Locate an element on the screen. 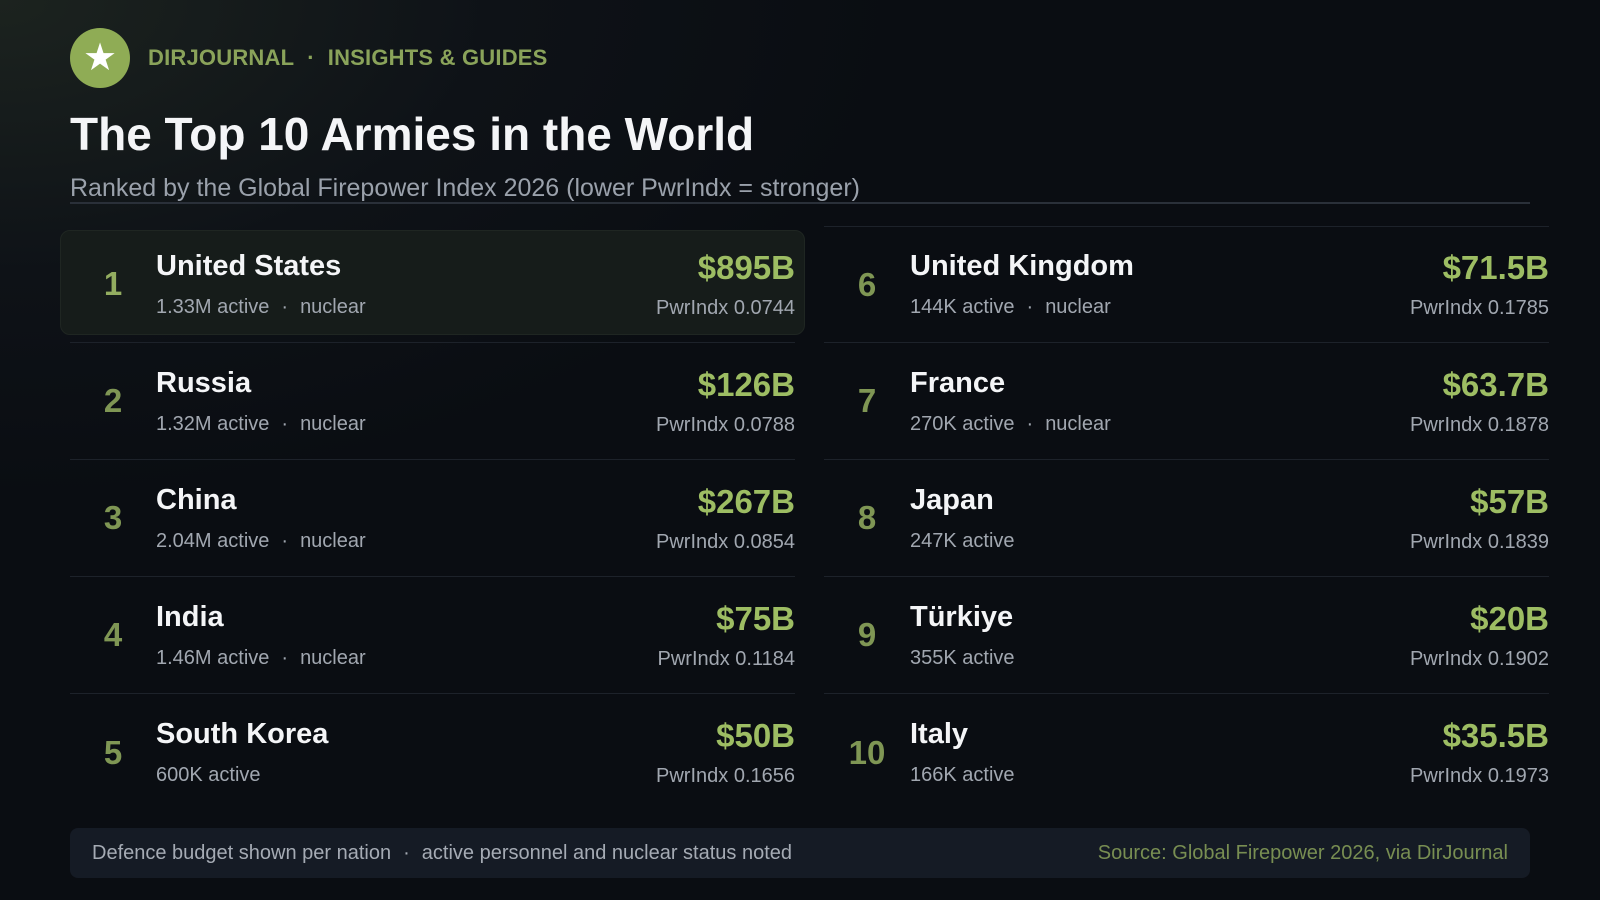  active-personnel: 1.32M active is located at coordinates (213, 423).